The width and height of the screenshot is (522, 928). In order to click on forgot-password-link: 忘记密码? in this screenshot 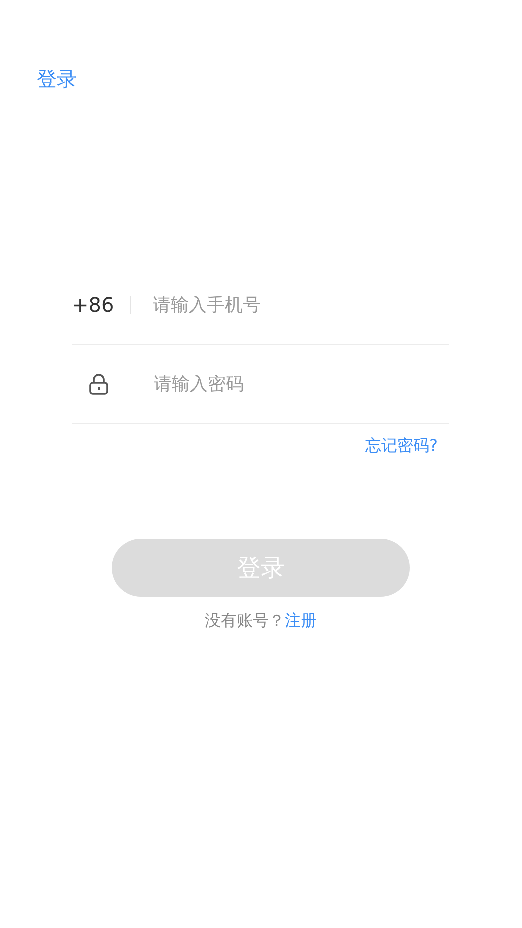, I will do `click(402, 446)`.